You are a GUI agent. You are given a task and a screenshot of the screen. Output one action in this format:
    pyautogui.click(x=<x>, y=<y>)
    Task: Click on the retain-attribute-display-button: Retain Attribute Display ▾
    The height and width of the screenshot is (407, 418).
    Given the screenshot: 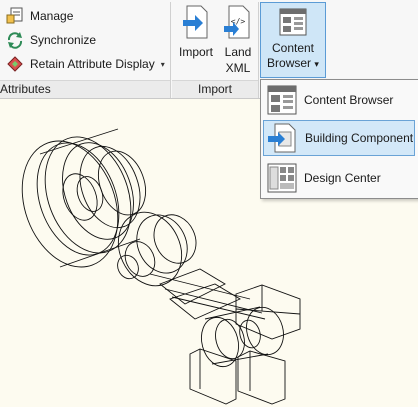 What is the action you would take?
    pyautogui.click(x=85, y=64)
    